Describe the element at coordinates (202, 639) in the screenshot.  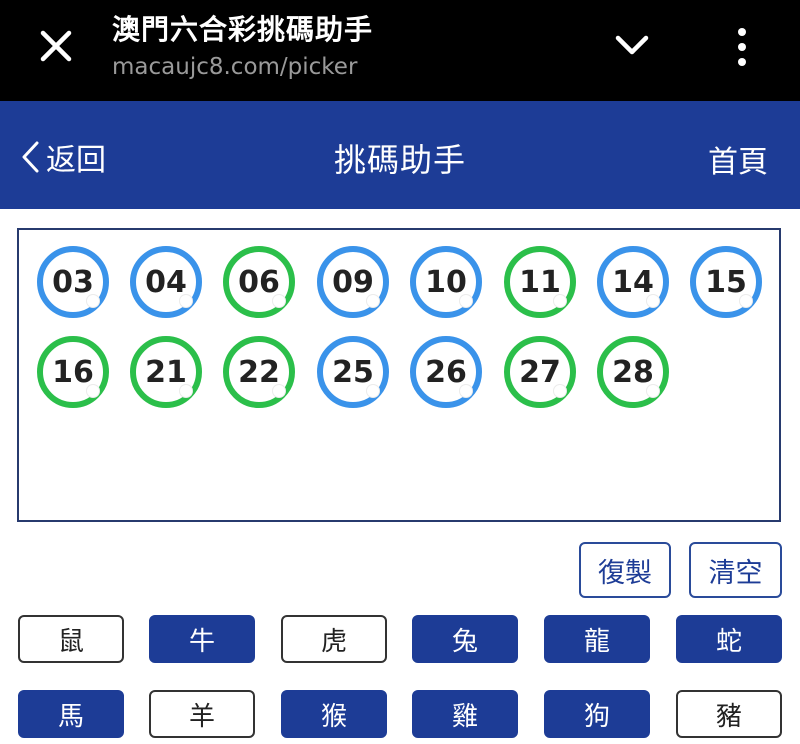
I see `zodiac-button: 牛` at that location.